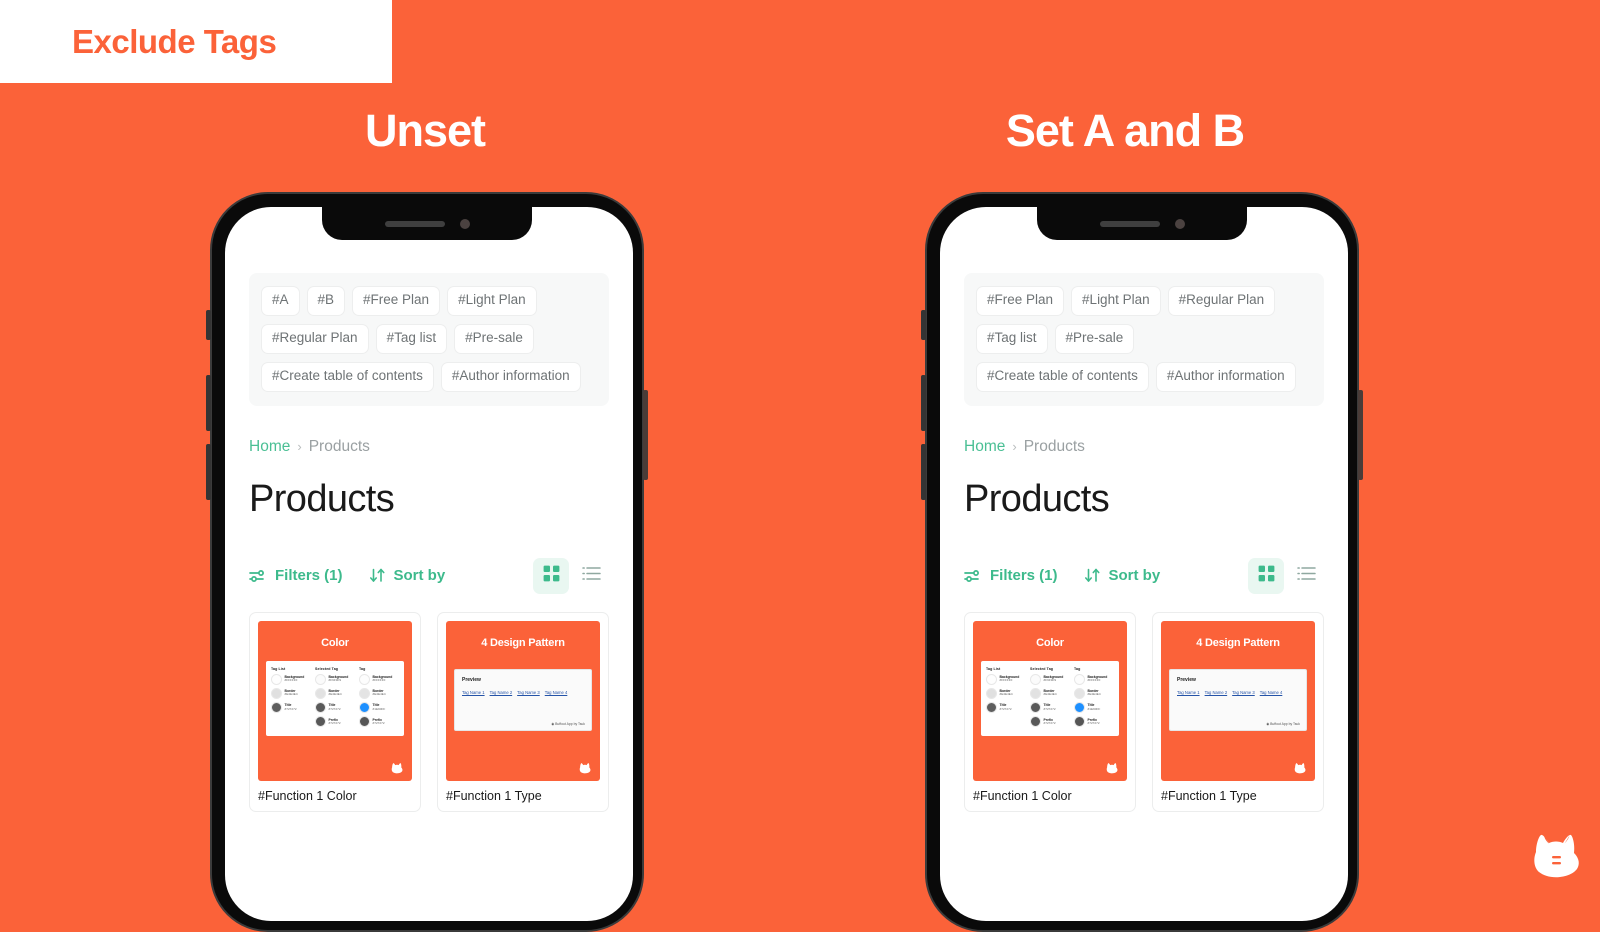 The image size is (1600, 932). Describe the element at coordinates (993, 668) in the screenshot. I see `swatch-group-title: Tag List` at that location.